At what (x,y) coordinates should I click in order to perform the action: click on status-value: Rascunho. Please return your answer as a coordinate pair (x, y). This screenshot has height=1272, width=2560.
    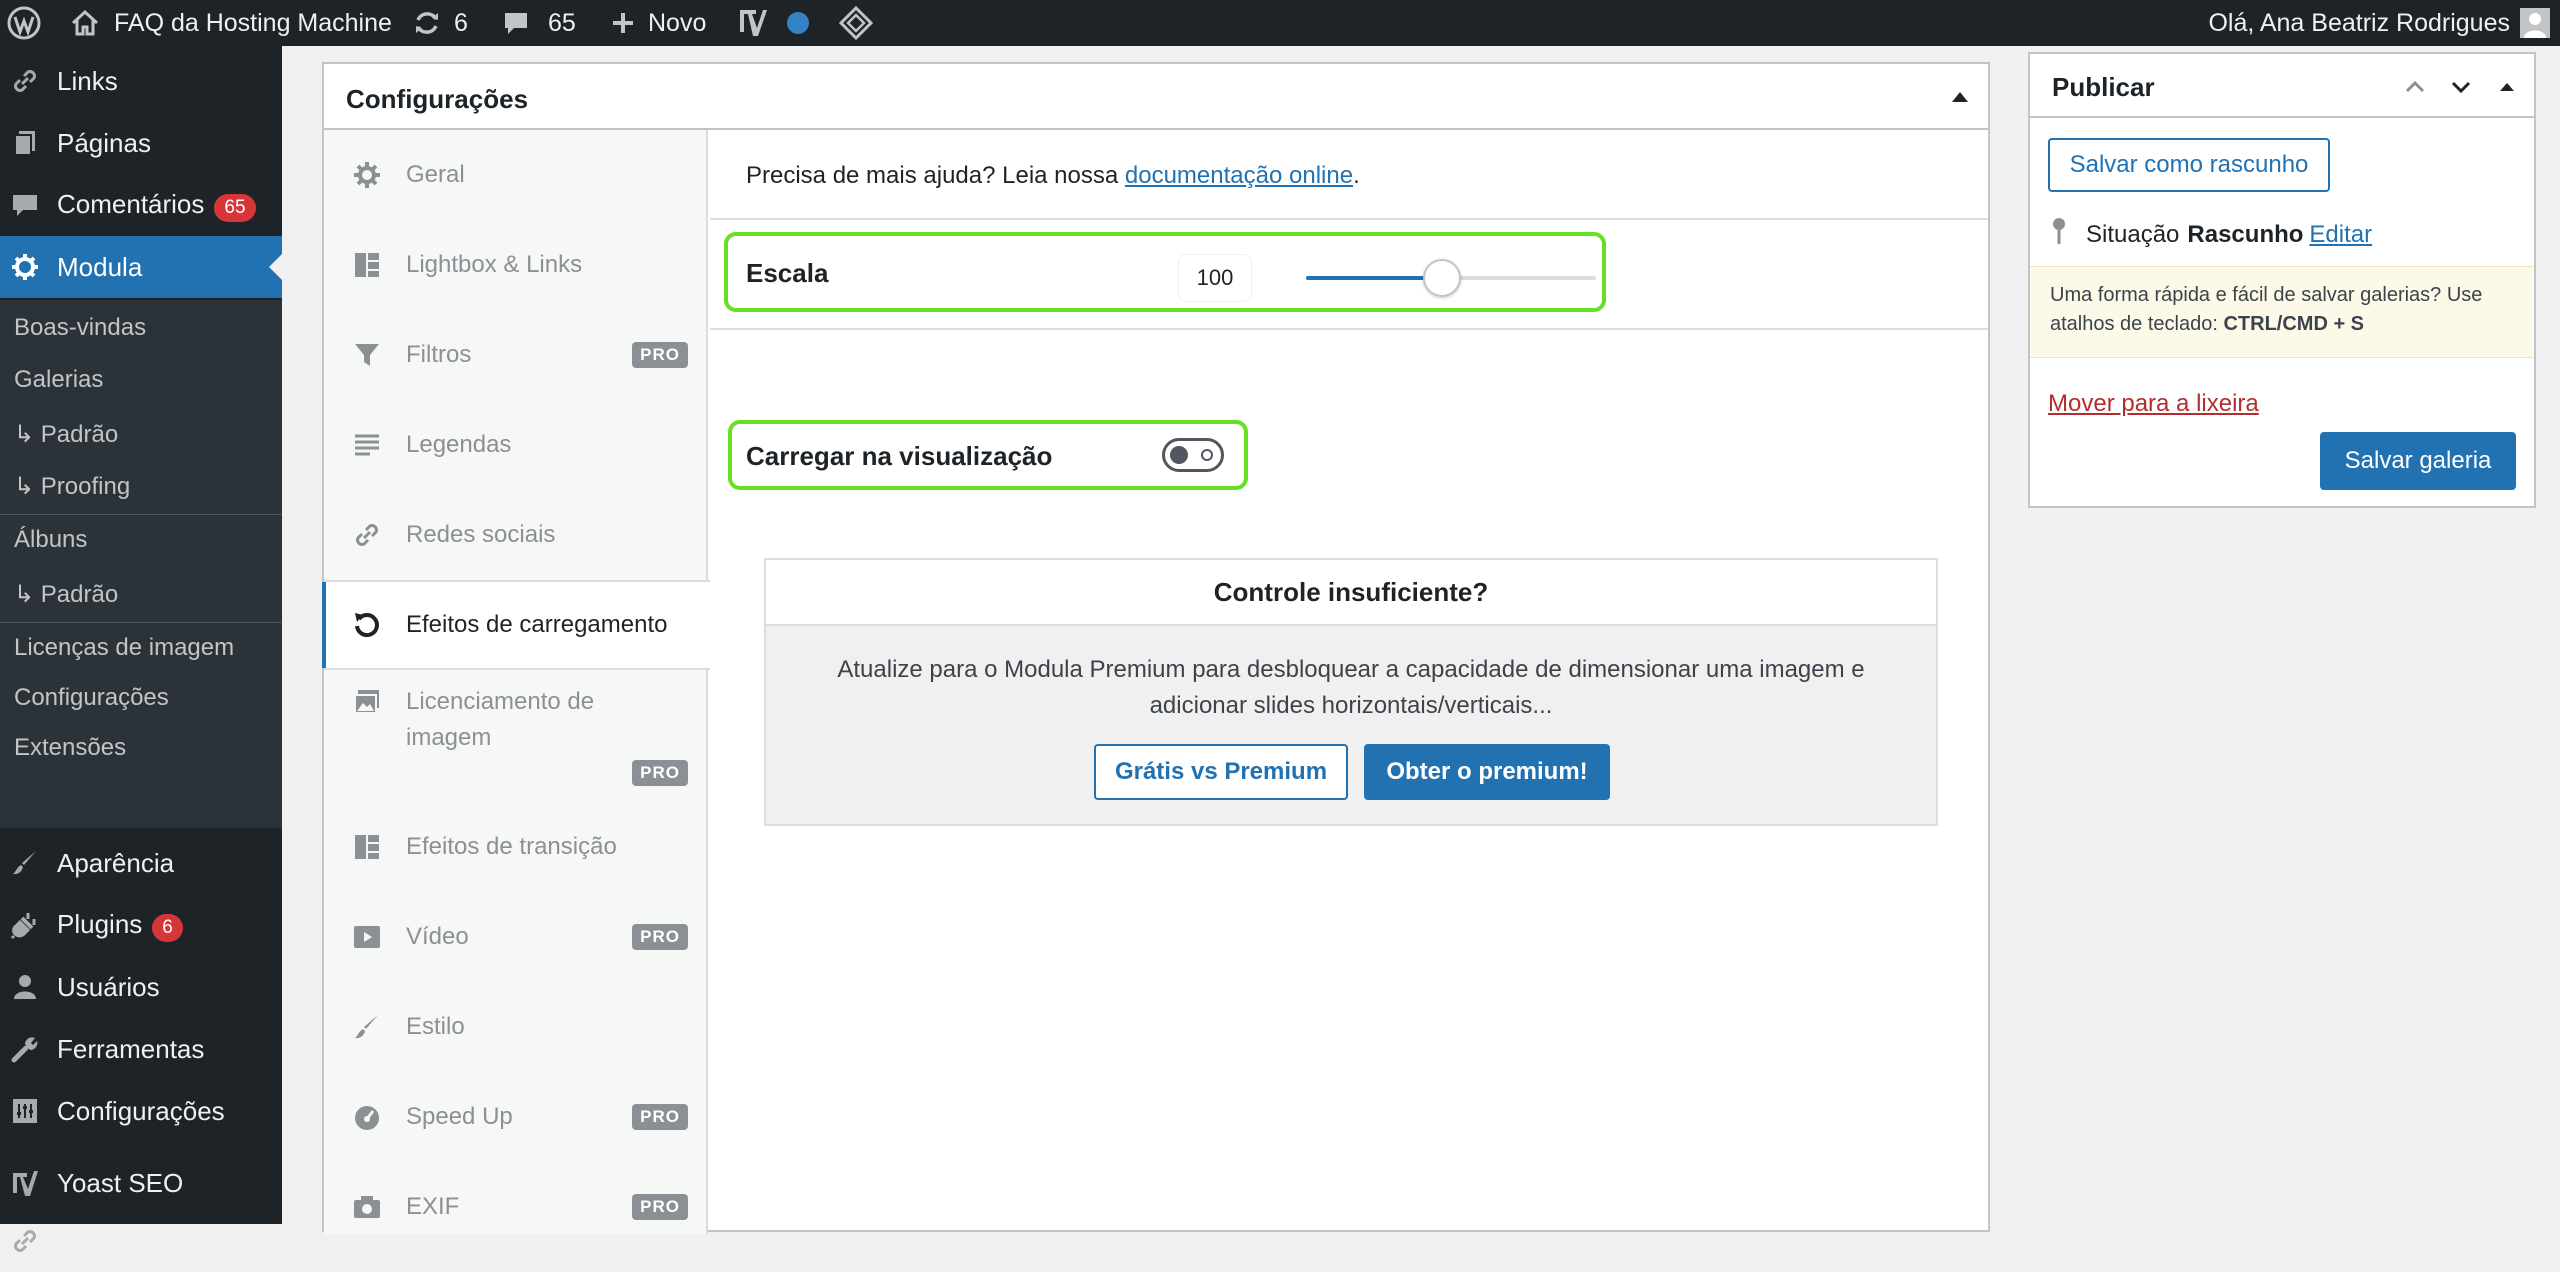
    Looking at the image, I should click on (2245, 234).